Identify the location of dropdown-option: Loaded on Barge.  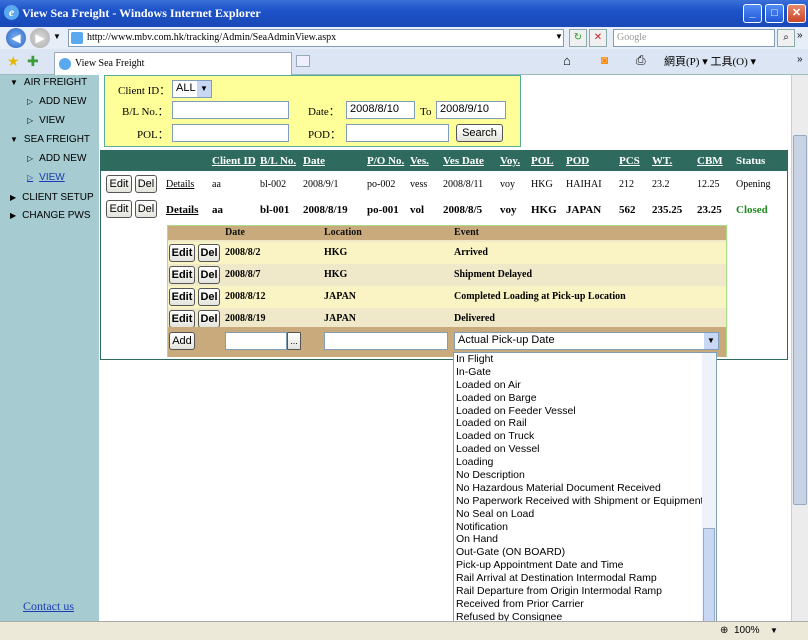
(585, 398).